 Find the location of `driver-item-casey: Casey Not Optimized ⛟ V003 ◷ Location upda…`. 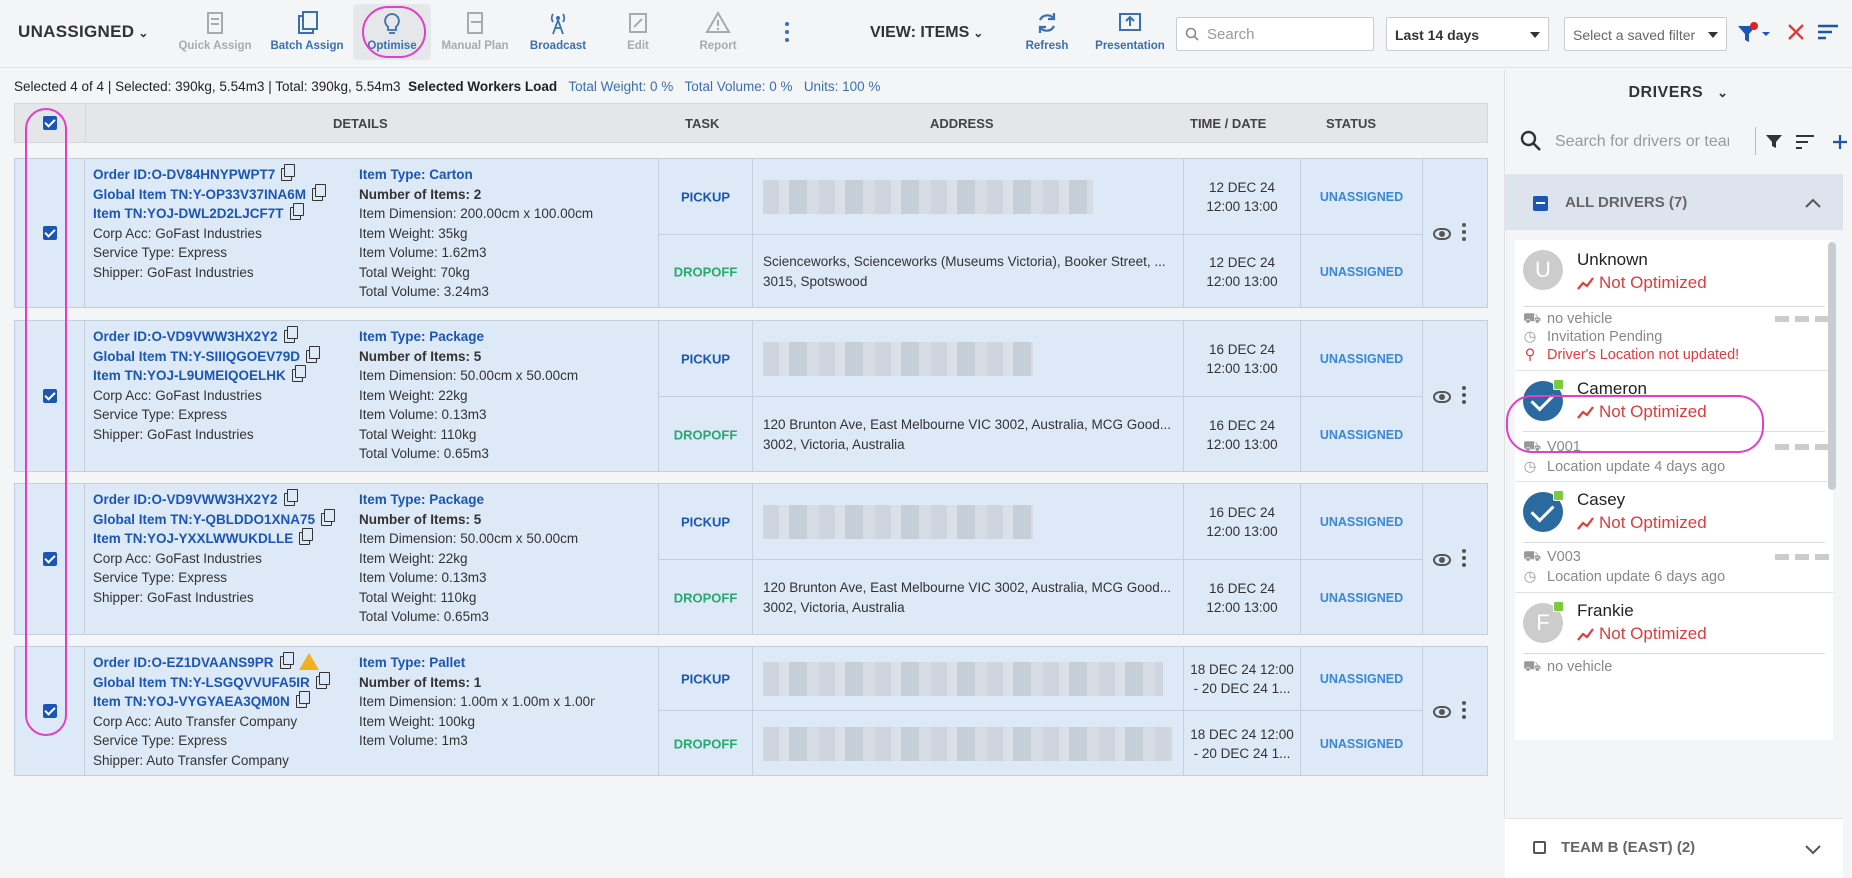

driver-item-casey: Casey Not Optimized ⛟ V003 ◷ Location upda… is located at coordinates (1674, 537).